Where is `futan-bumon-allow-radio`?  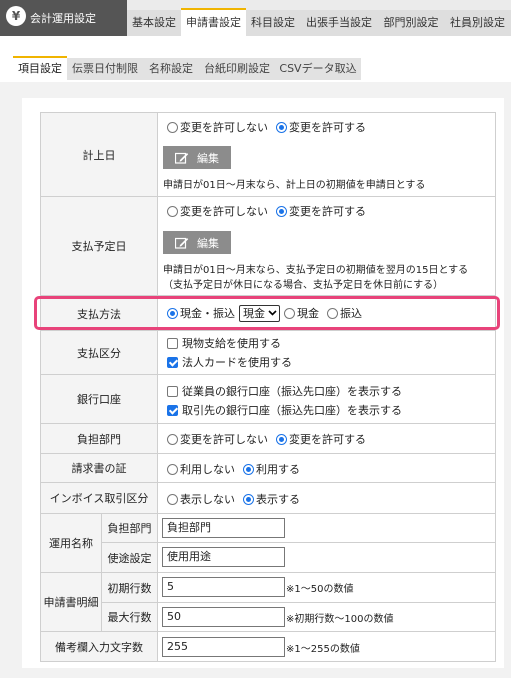 futan-bumon-allow-radio is located at coordinates (281, 439).